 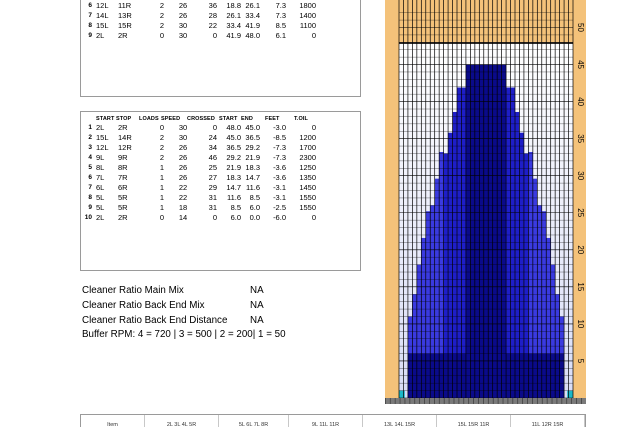 I want to click on cell-tdil: 0, so click(x=313, y=127).